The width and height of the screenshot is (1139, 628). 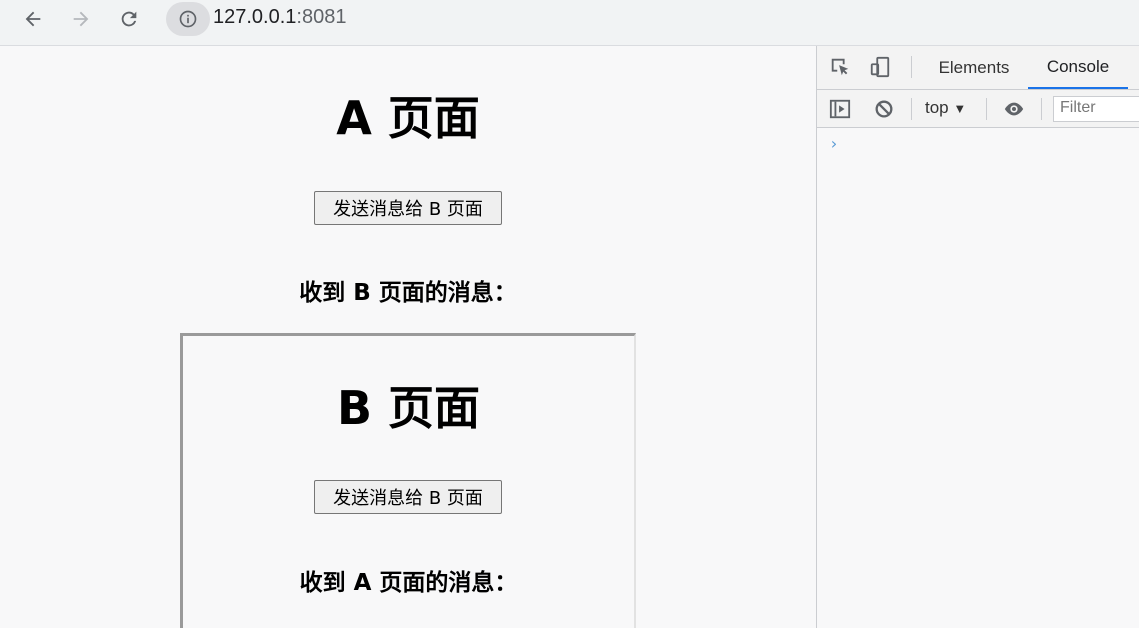 I want to click on eye-icon, so click(x=1014, y=109).